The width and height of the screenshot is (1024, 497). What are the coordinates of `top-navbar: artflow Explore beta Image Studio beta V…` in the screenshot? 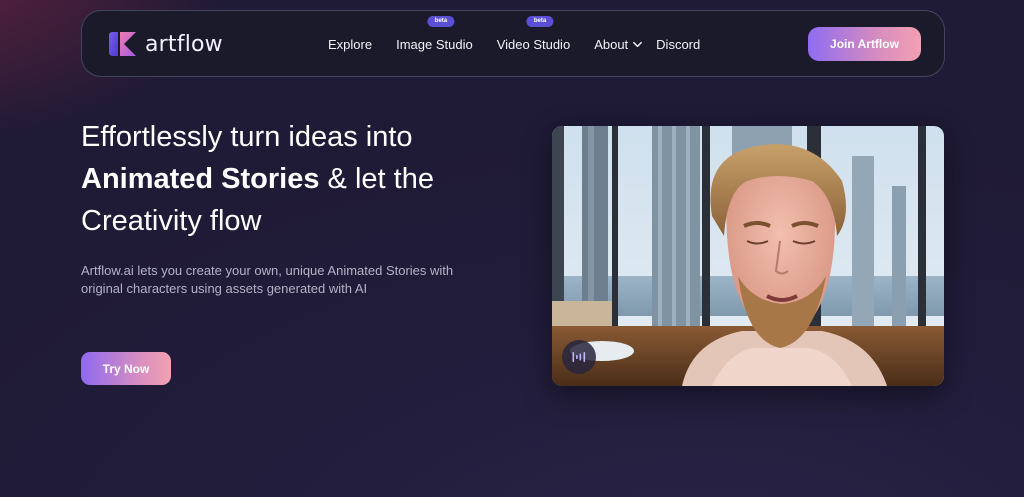 It's located at (513, 43).